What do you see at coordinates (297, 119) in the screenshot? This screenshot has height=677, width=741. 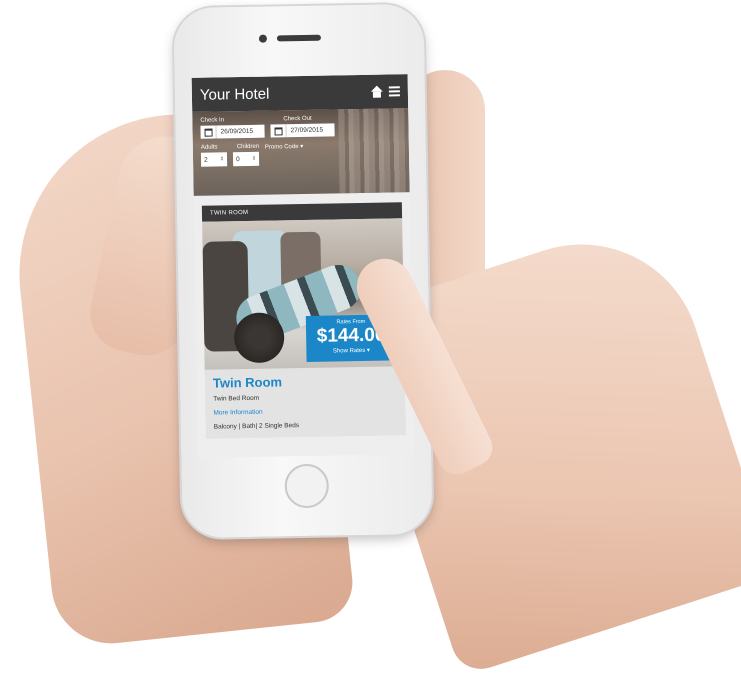 I see `check-out-label: Check Out` at bounding box center [297, 119].